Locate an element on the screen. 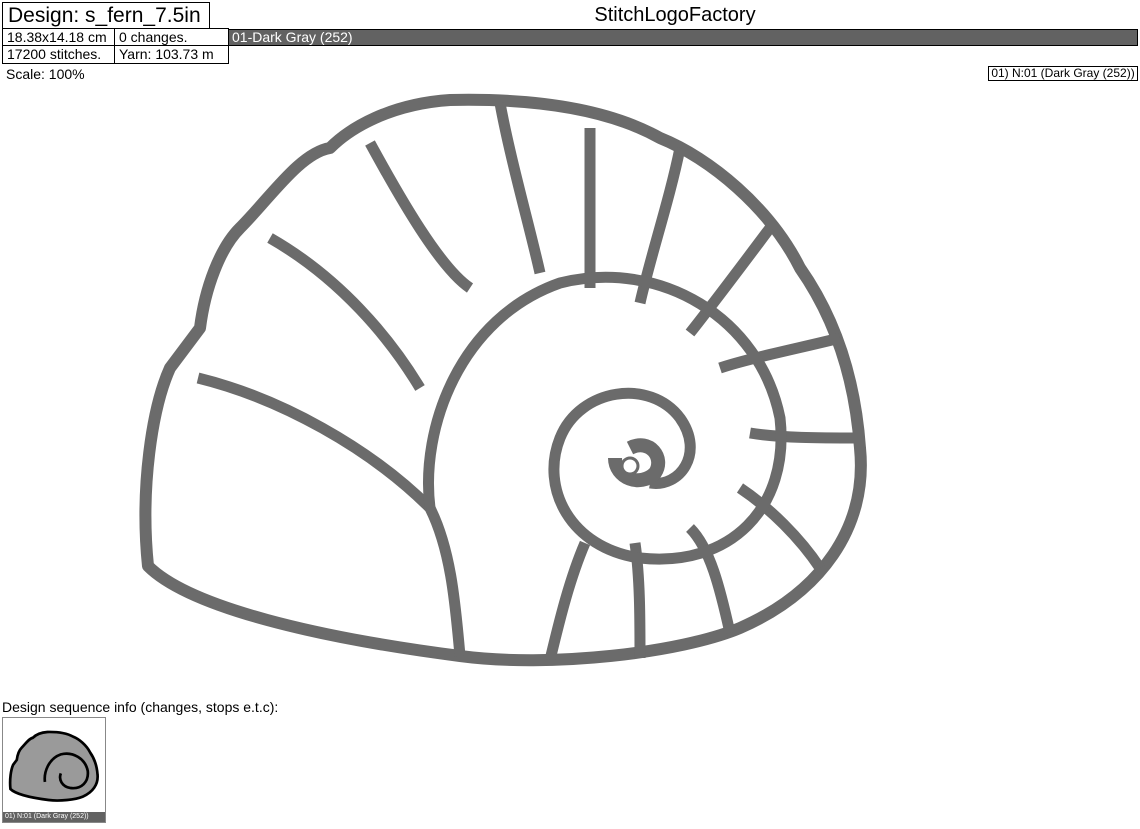  stitch-count: 17200 stitches. is located at coordinates (58, 54).